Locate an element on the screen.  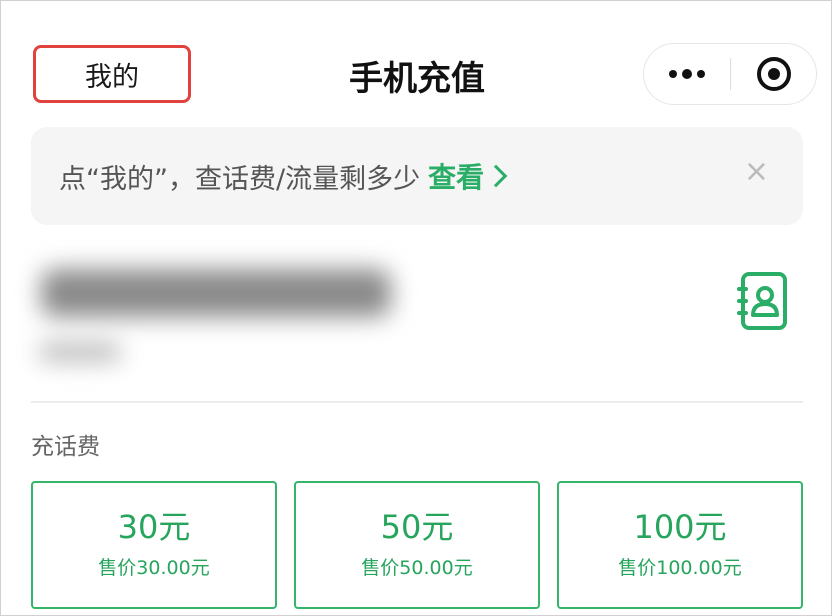
view-link-label: 查看 is located at coordinates (456, 177).